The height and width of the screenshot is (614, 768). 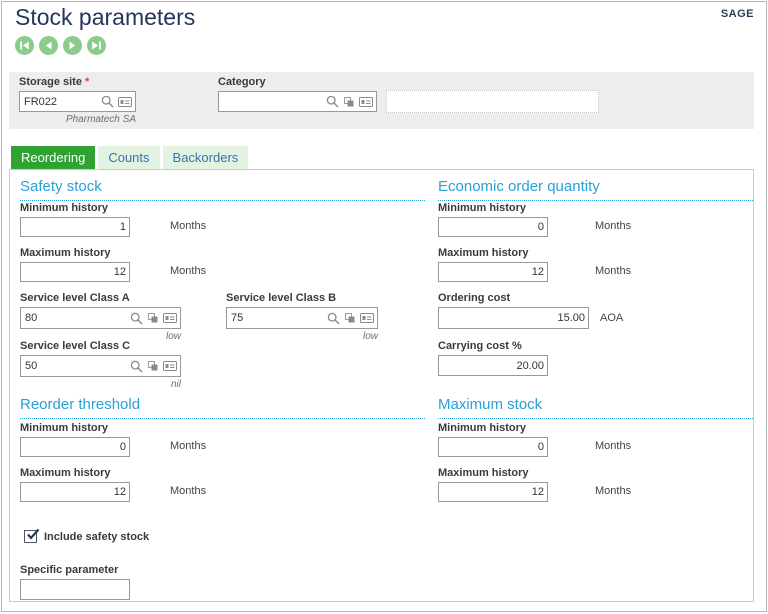 What do you see at coordinates (595, 407) in the screenshot?
I see `section-title-maximum-stock: Maximum stock` at bounding box center [595, 407].